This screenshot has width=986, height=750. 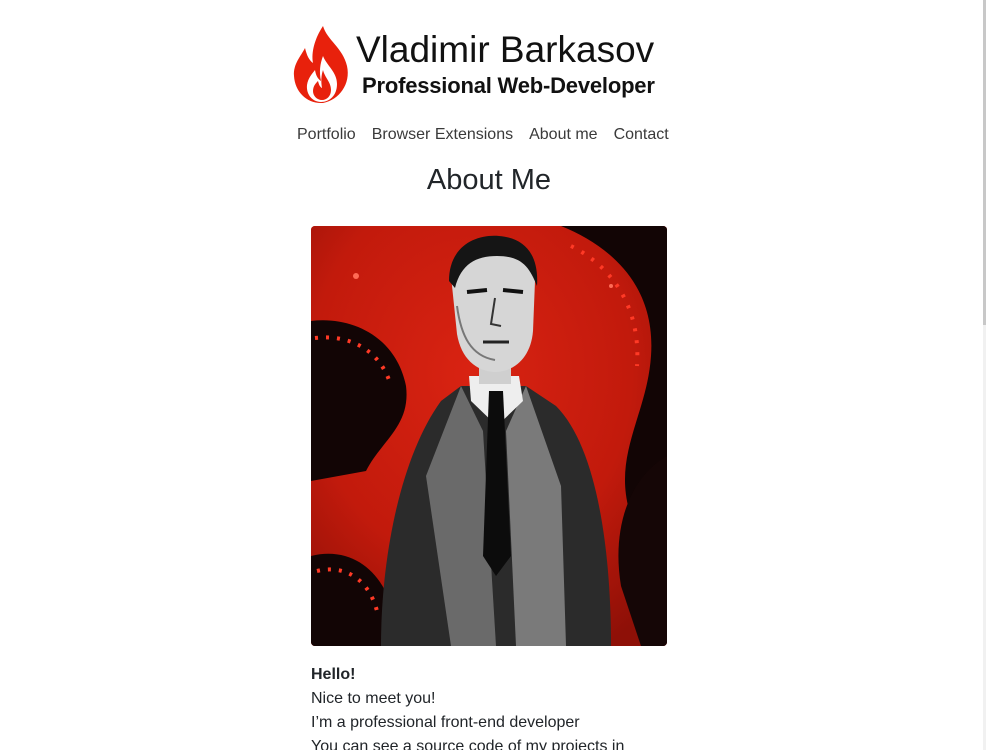 What do you see at coordinates (320, 65) in the screenshot?
I see `flame-icon` at bounding box center [320, 65].